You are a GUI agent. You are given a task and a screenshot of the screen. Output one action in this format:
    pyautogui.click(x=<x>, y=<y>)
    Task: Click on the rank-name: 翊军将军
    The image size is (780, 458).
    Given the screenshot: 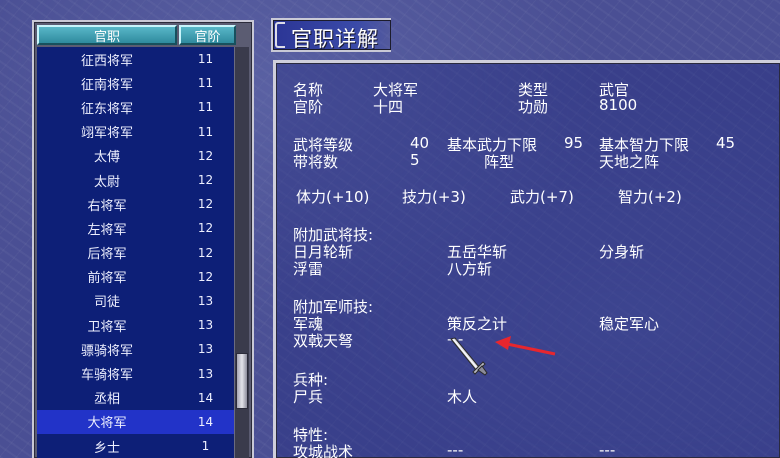 What is the action you would take?
    pyautogui.click(x=106, y=134)
    